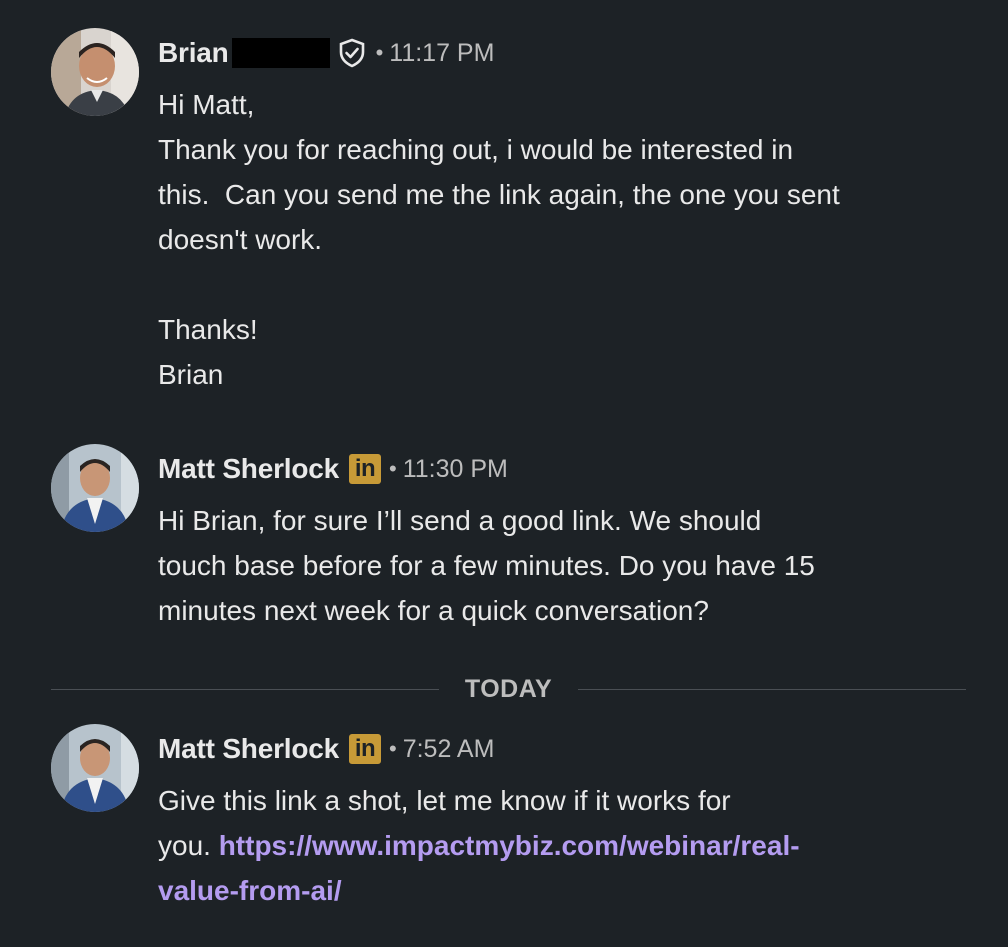 The image size is (1008, 947). Describe the element at coordinates (455, 468) in the screenshot. I see `message-timestamp: 11:30 PM` at that location.